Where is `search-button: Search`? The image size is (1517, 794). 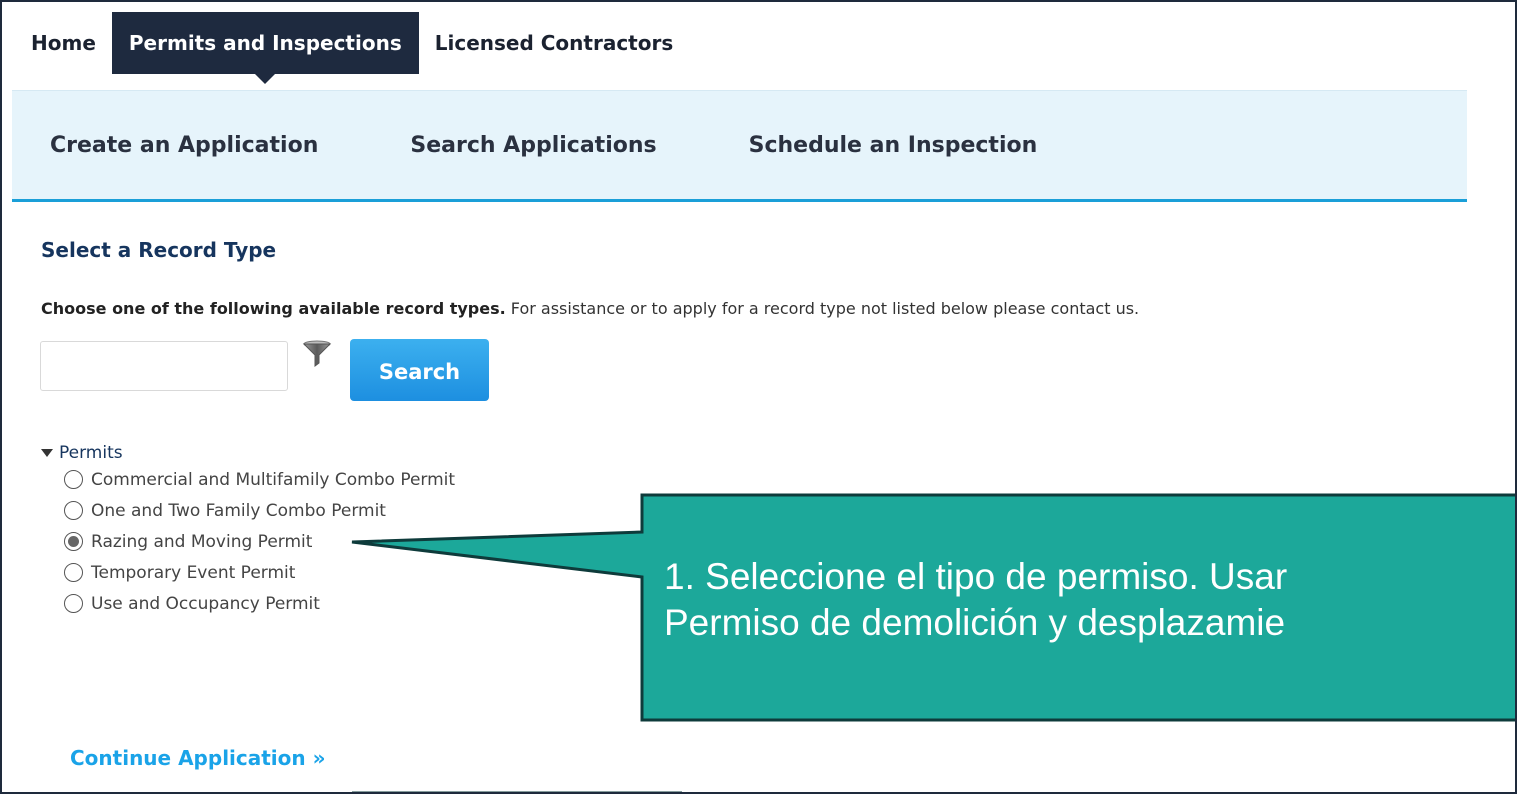 search-button: Search is located at coordinates (419, 370).